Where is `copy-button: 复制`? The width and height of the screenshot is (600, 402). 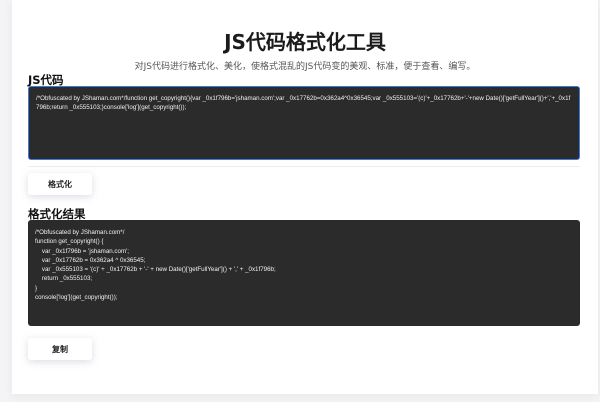 copy-button: 复制 is located at coordinates (60, 349).